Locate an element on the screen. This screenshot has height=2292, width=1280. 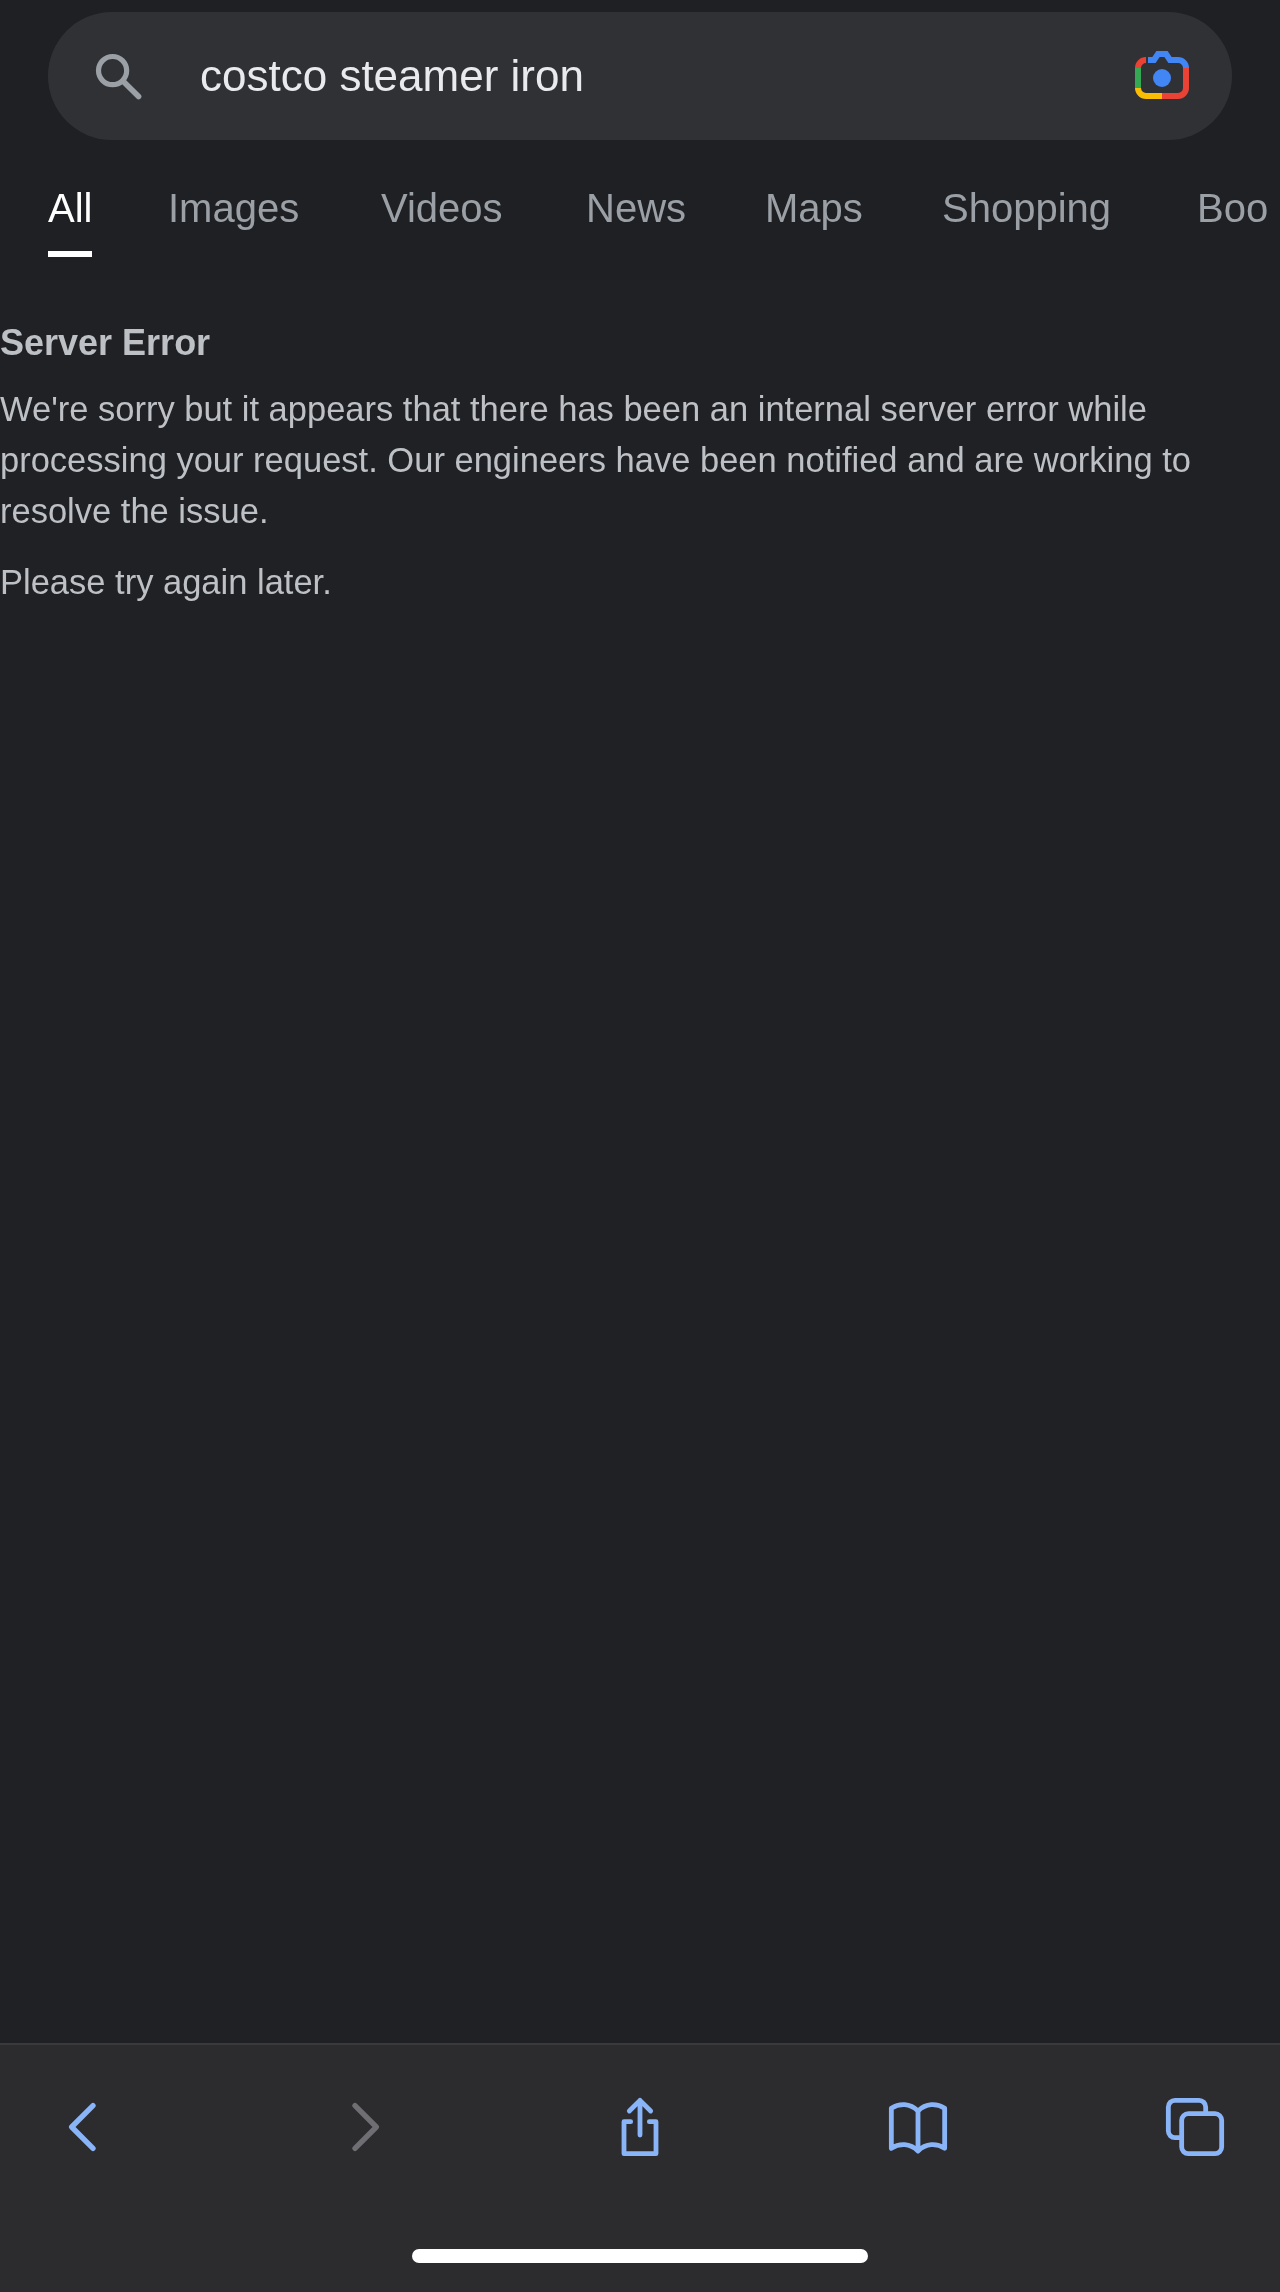
tab: Shopping is located at coordinates (1027, 221).